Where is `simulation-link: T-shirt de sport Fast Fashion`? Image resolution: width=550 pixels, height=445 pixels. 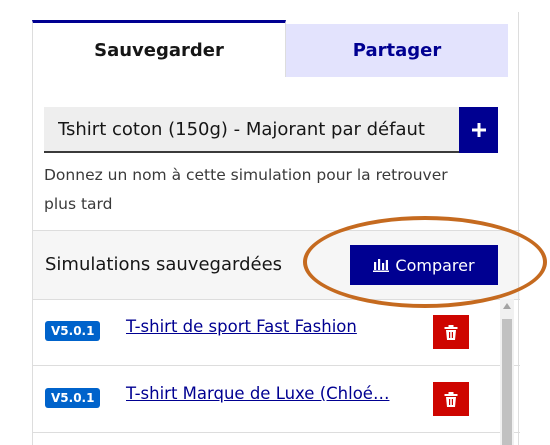
simulation-link: T-shirt de sport Fast Fashion is located at coordinates (241, 326).